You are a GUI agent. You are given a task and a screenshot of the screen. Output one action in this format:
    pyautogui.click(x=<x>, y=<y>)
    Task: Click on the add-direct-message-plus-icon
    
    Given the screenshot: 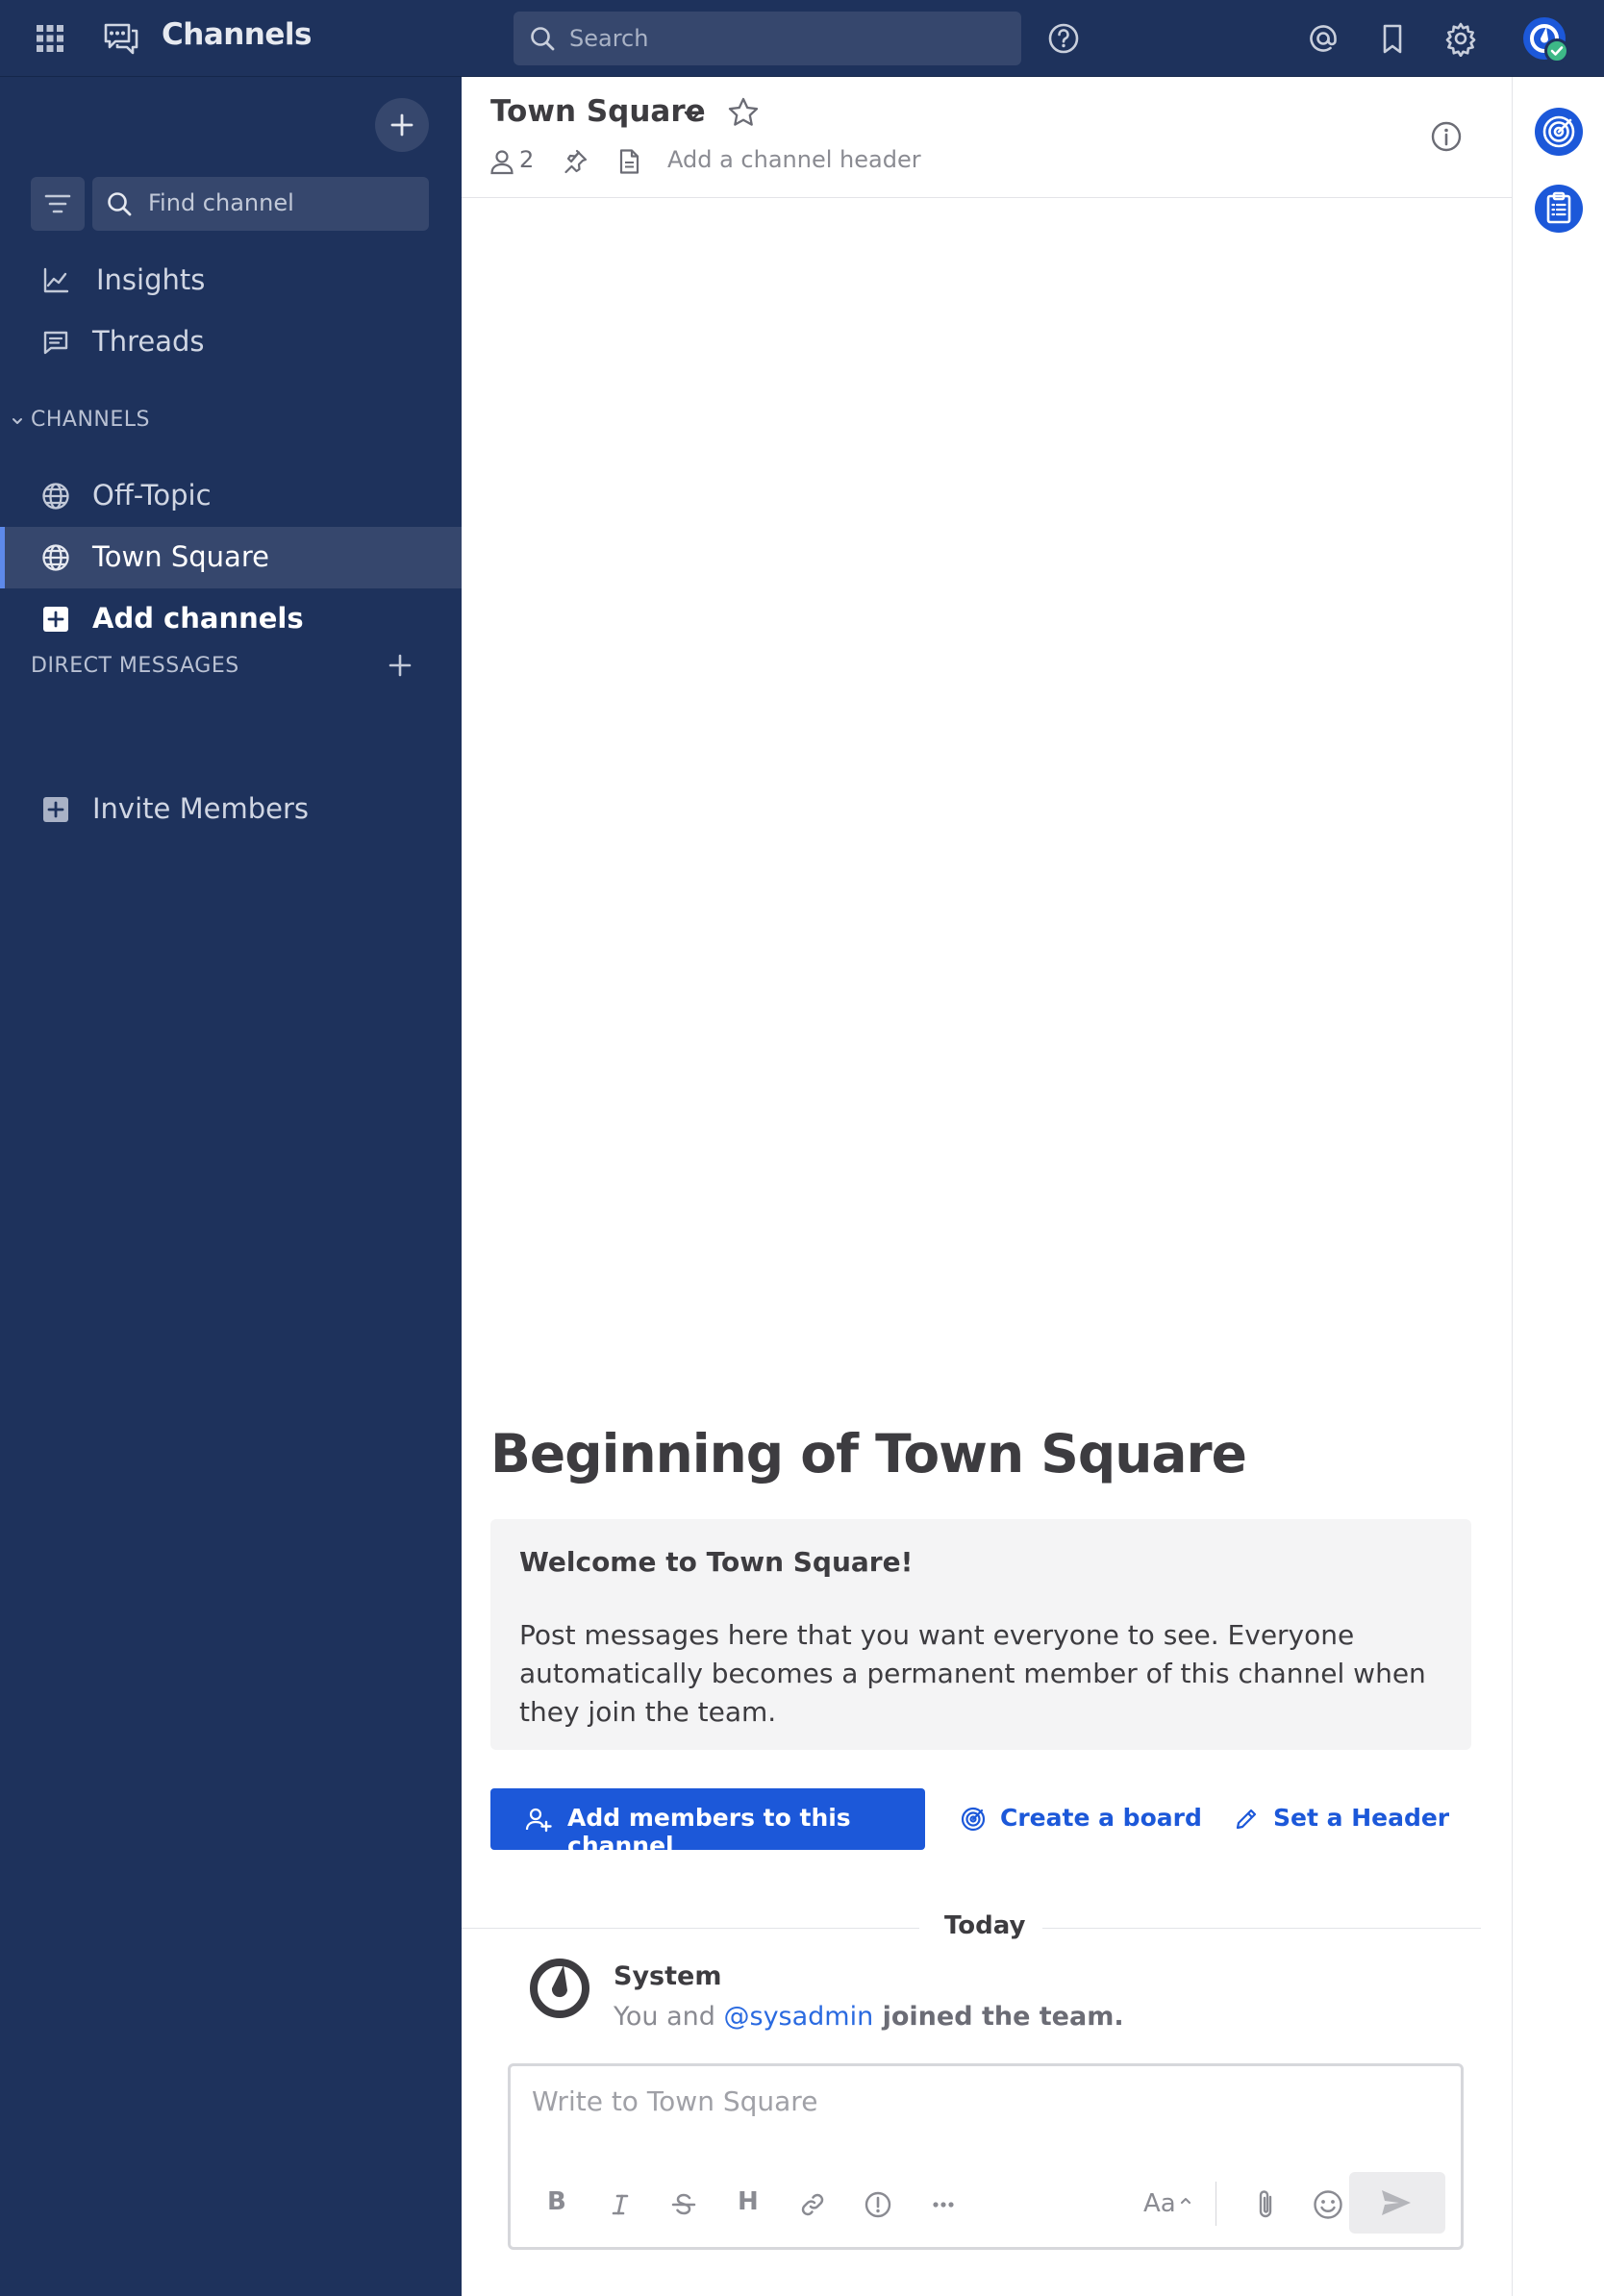 What is the action you would take?
    pyautogui.click(x=400, y=665)
    